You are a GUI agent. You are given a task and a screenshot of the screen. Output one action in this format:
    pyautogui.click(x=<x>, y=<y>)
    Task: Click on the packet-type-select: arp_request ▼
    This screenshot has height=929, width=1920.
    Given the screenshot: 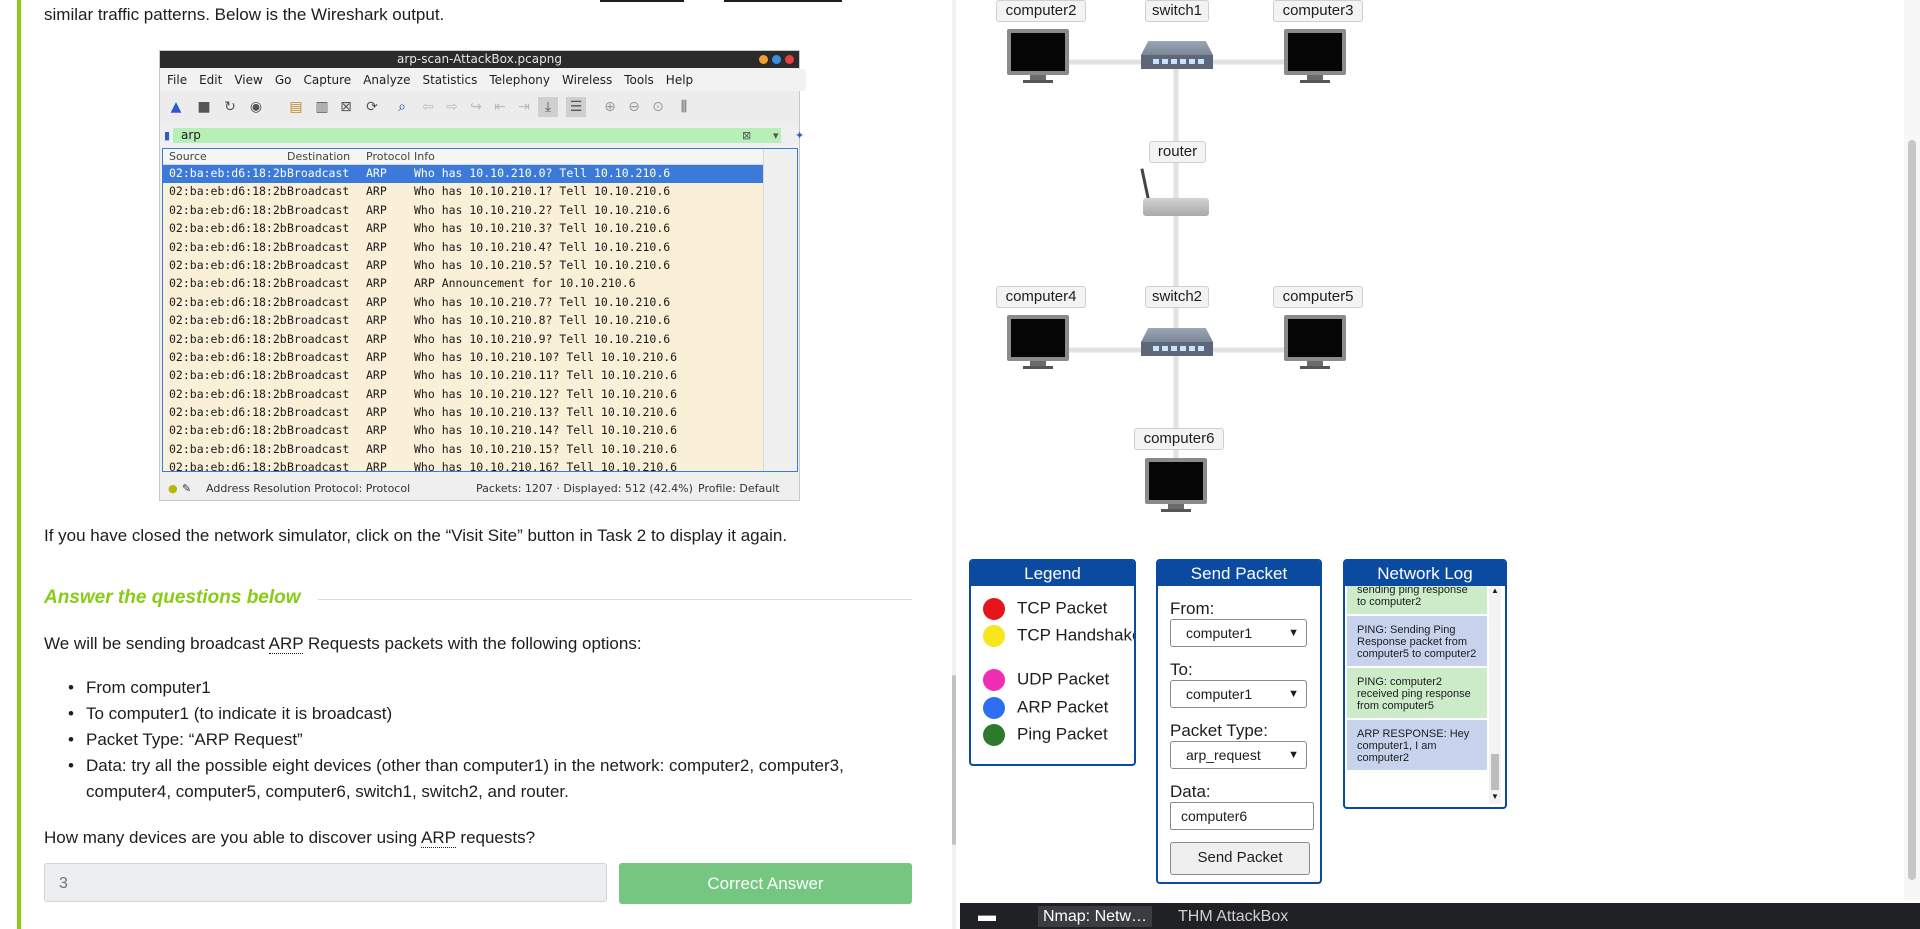 What is the action you would take?
    pyautogui.click(x=1238, y=755)
    